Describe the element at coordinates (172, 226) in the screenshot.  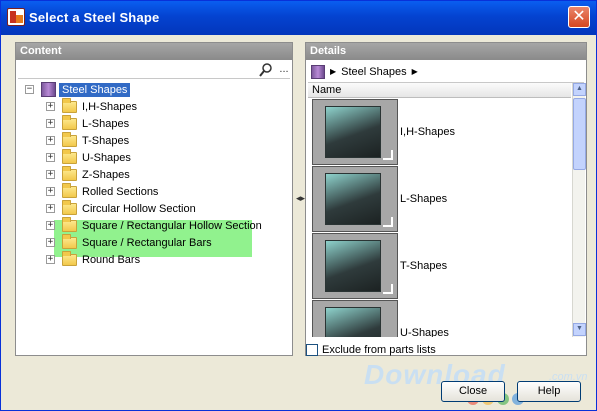
I see `tree-item-label: Square / Rectangular Hollow Section` at that location.